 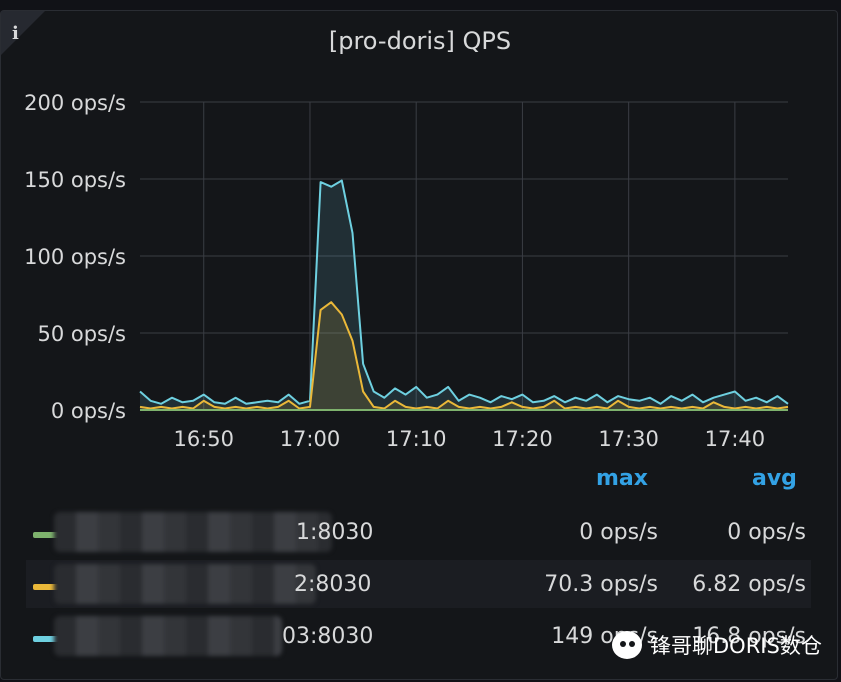 What do you see at coordinates (601, 584) in the screenshot?
I see `legend-max-value: 70.3 ops/s` at bounding box center [601, 584].